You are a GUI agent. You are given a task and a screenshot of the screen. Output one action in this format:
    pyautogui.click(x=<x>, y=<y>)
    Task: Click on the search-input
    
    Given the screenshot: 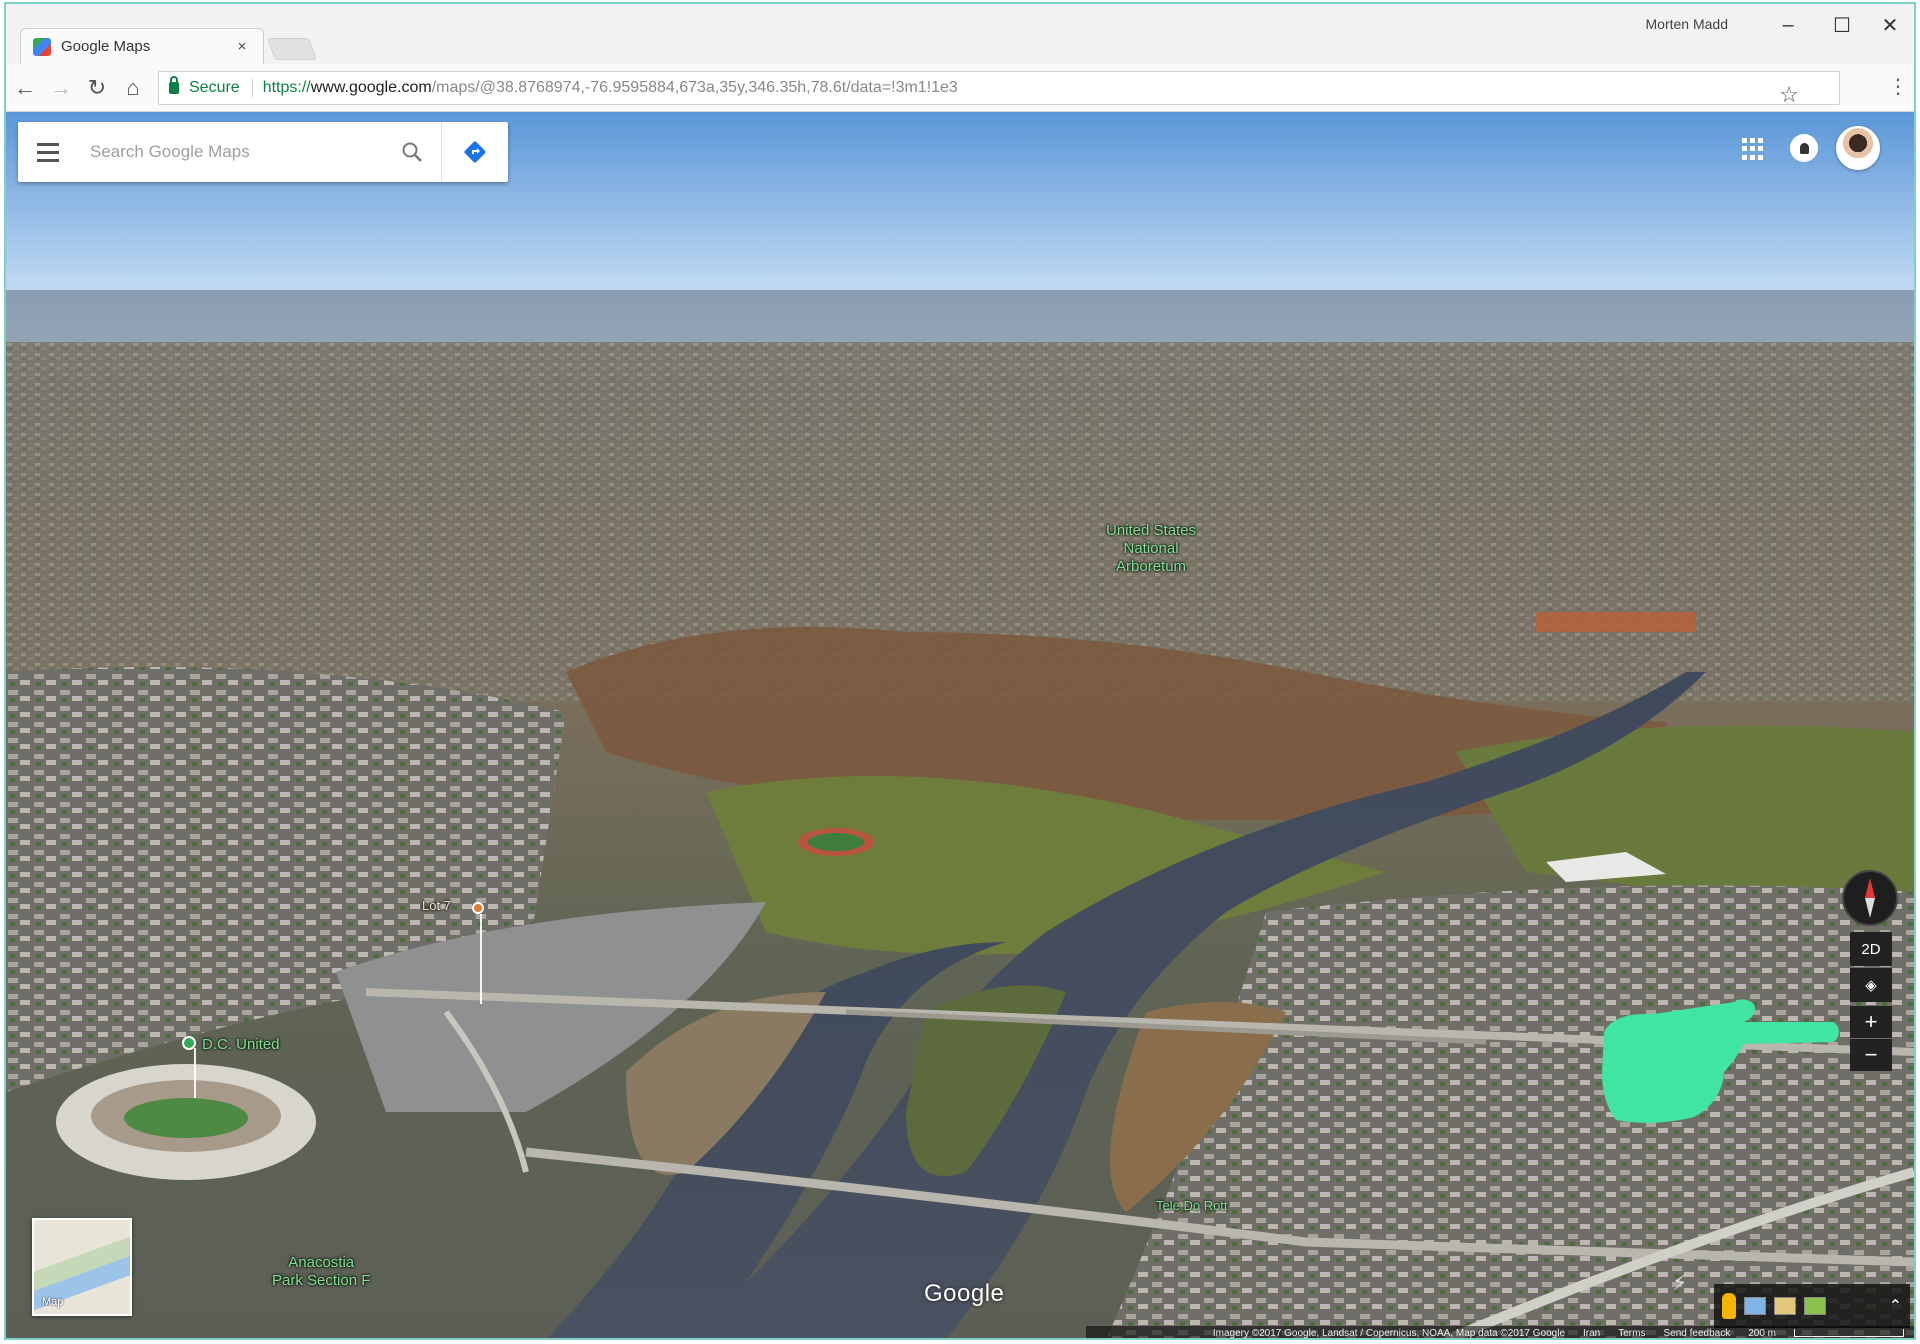 What is the action you would take?
    pyautogui.click(x=230, y=152)
    